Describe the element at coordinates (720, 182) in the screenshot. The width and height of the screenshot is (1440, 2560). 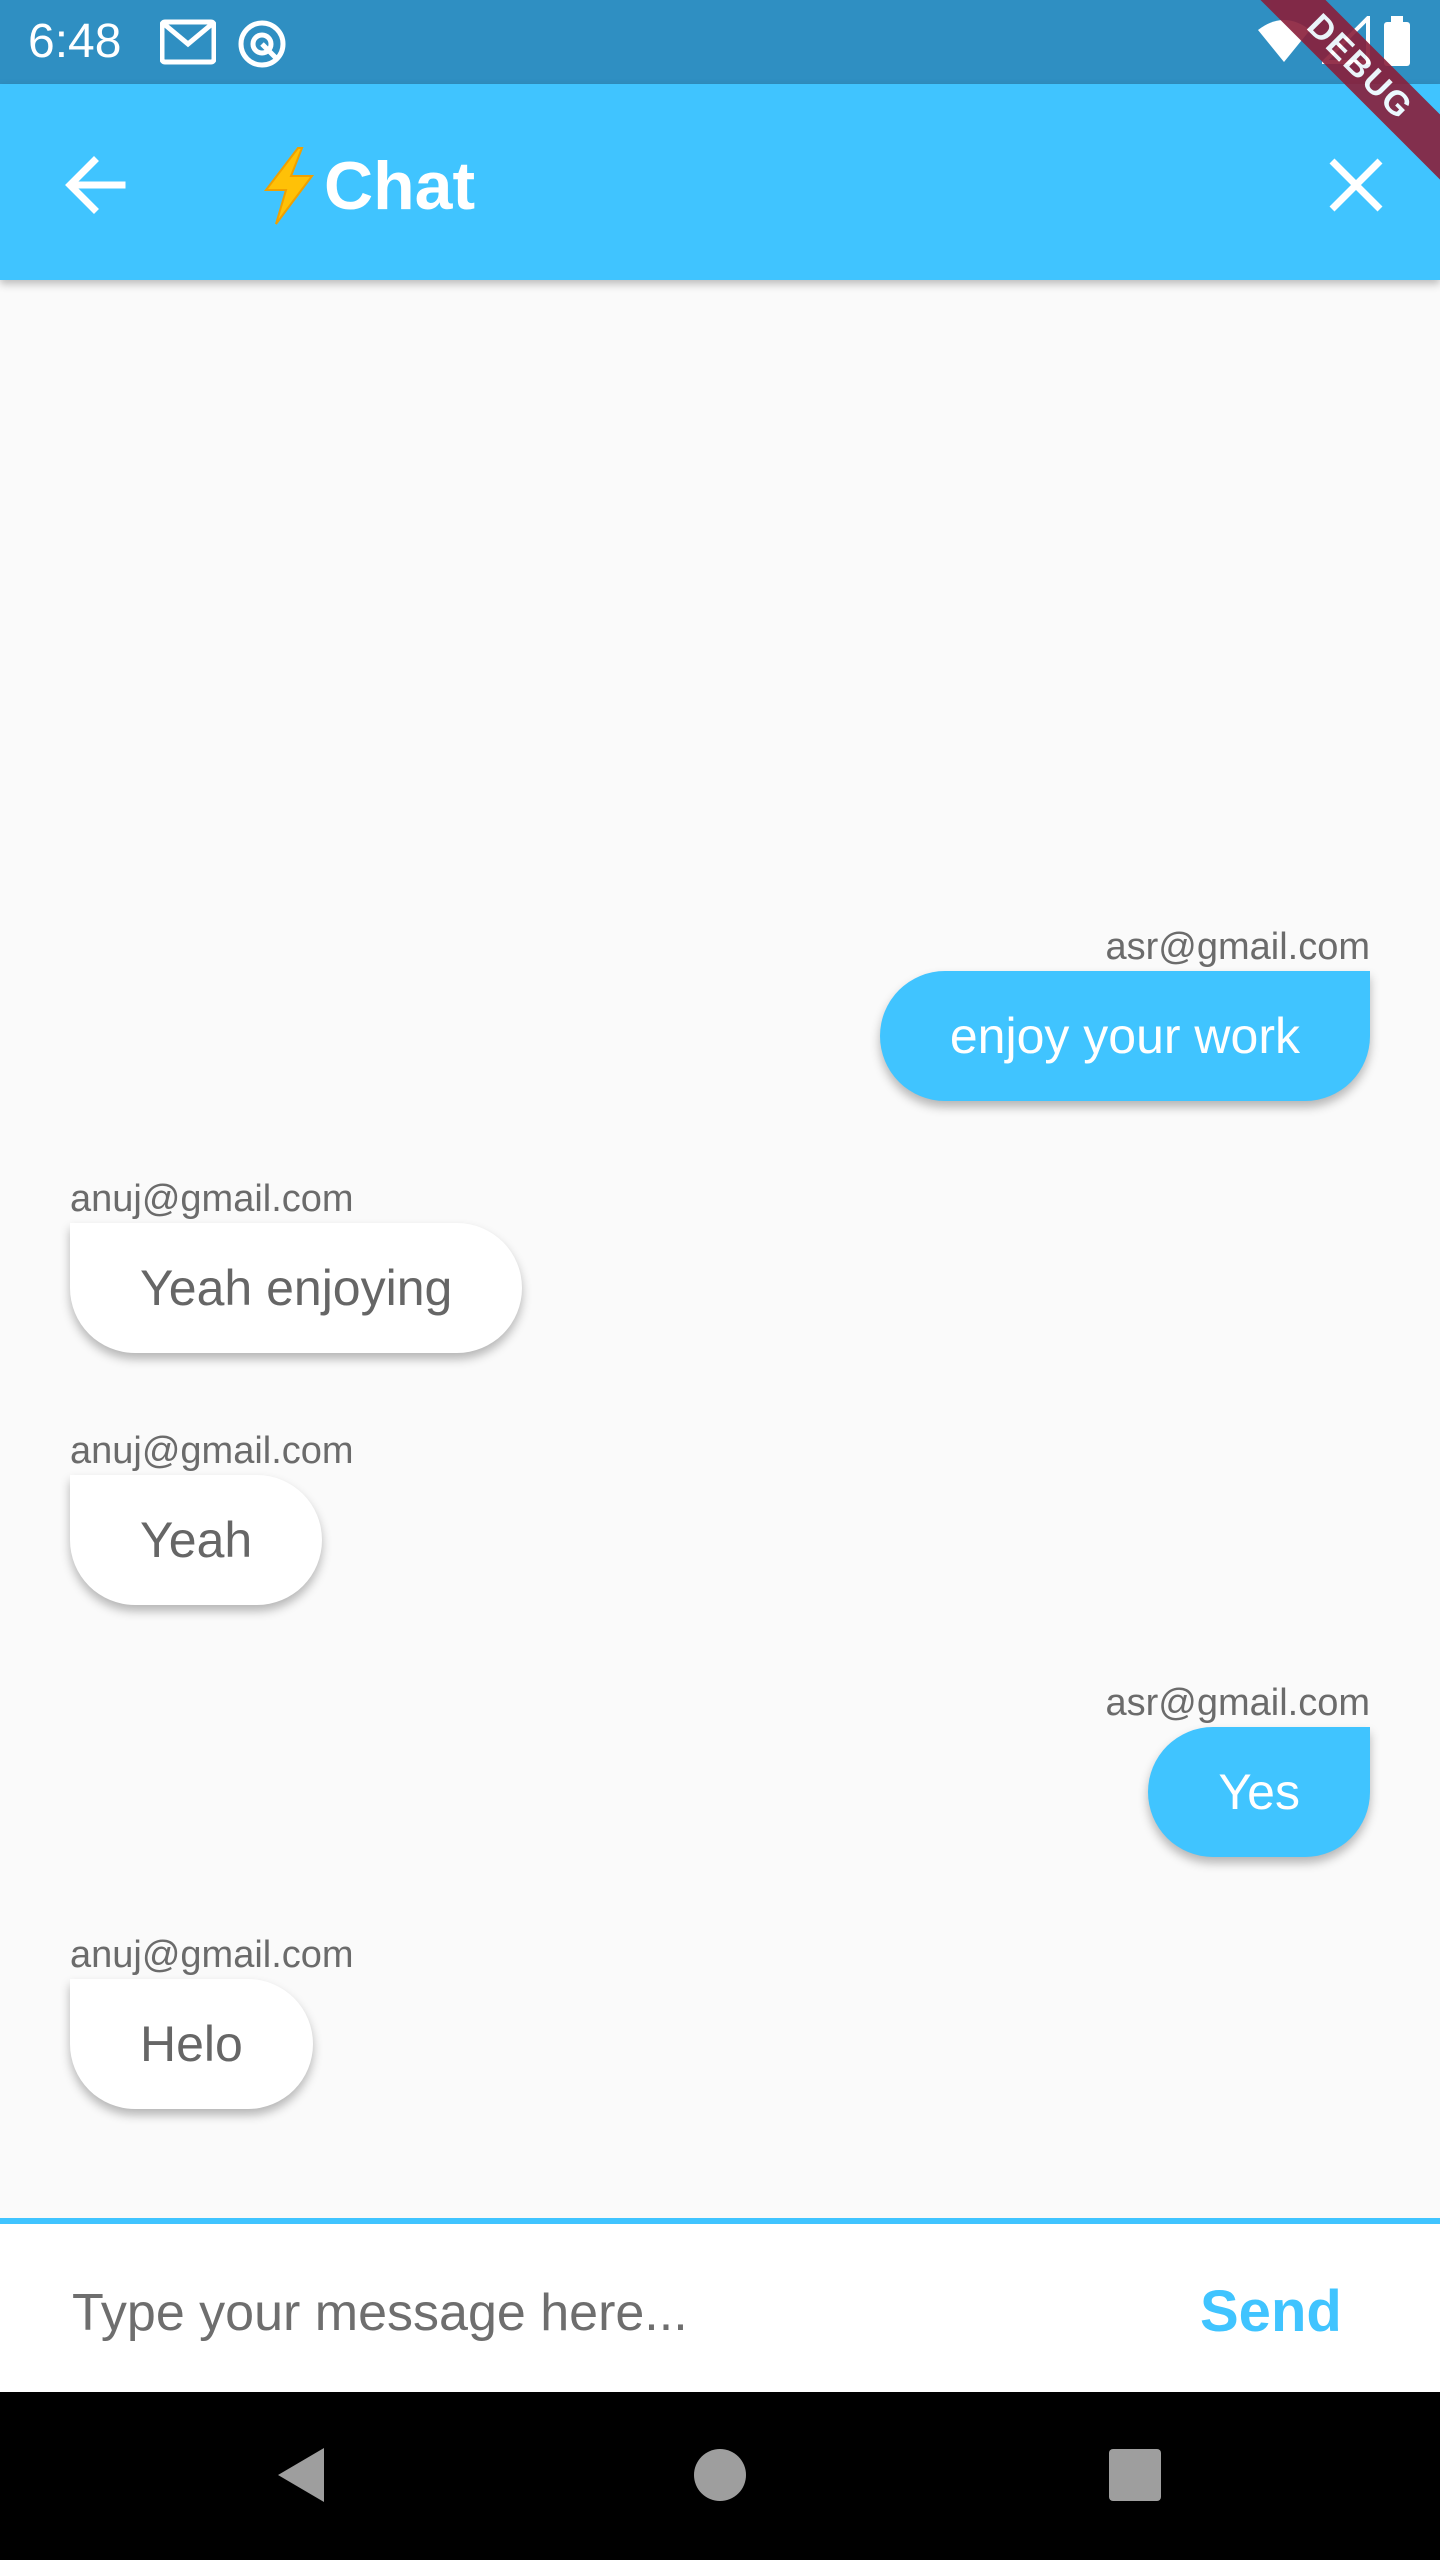
I see `app-bar: Chat` at that location.